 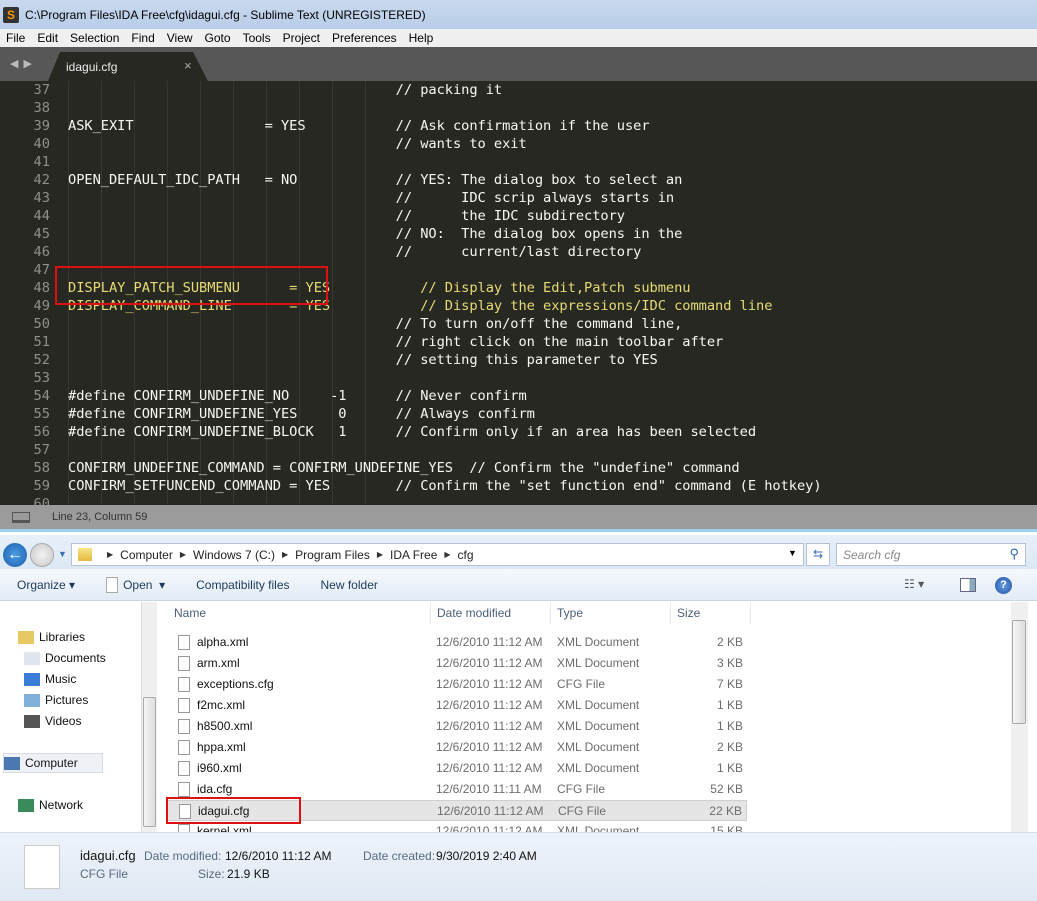 I want to click on code-line: // IDC scrip always starts in, so click(x=445, y=198).